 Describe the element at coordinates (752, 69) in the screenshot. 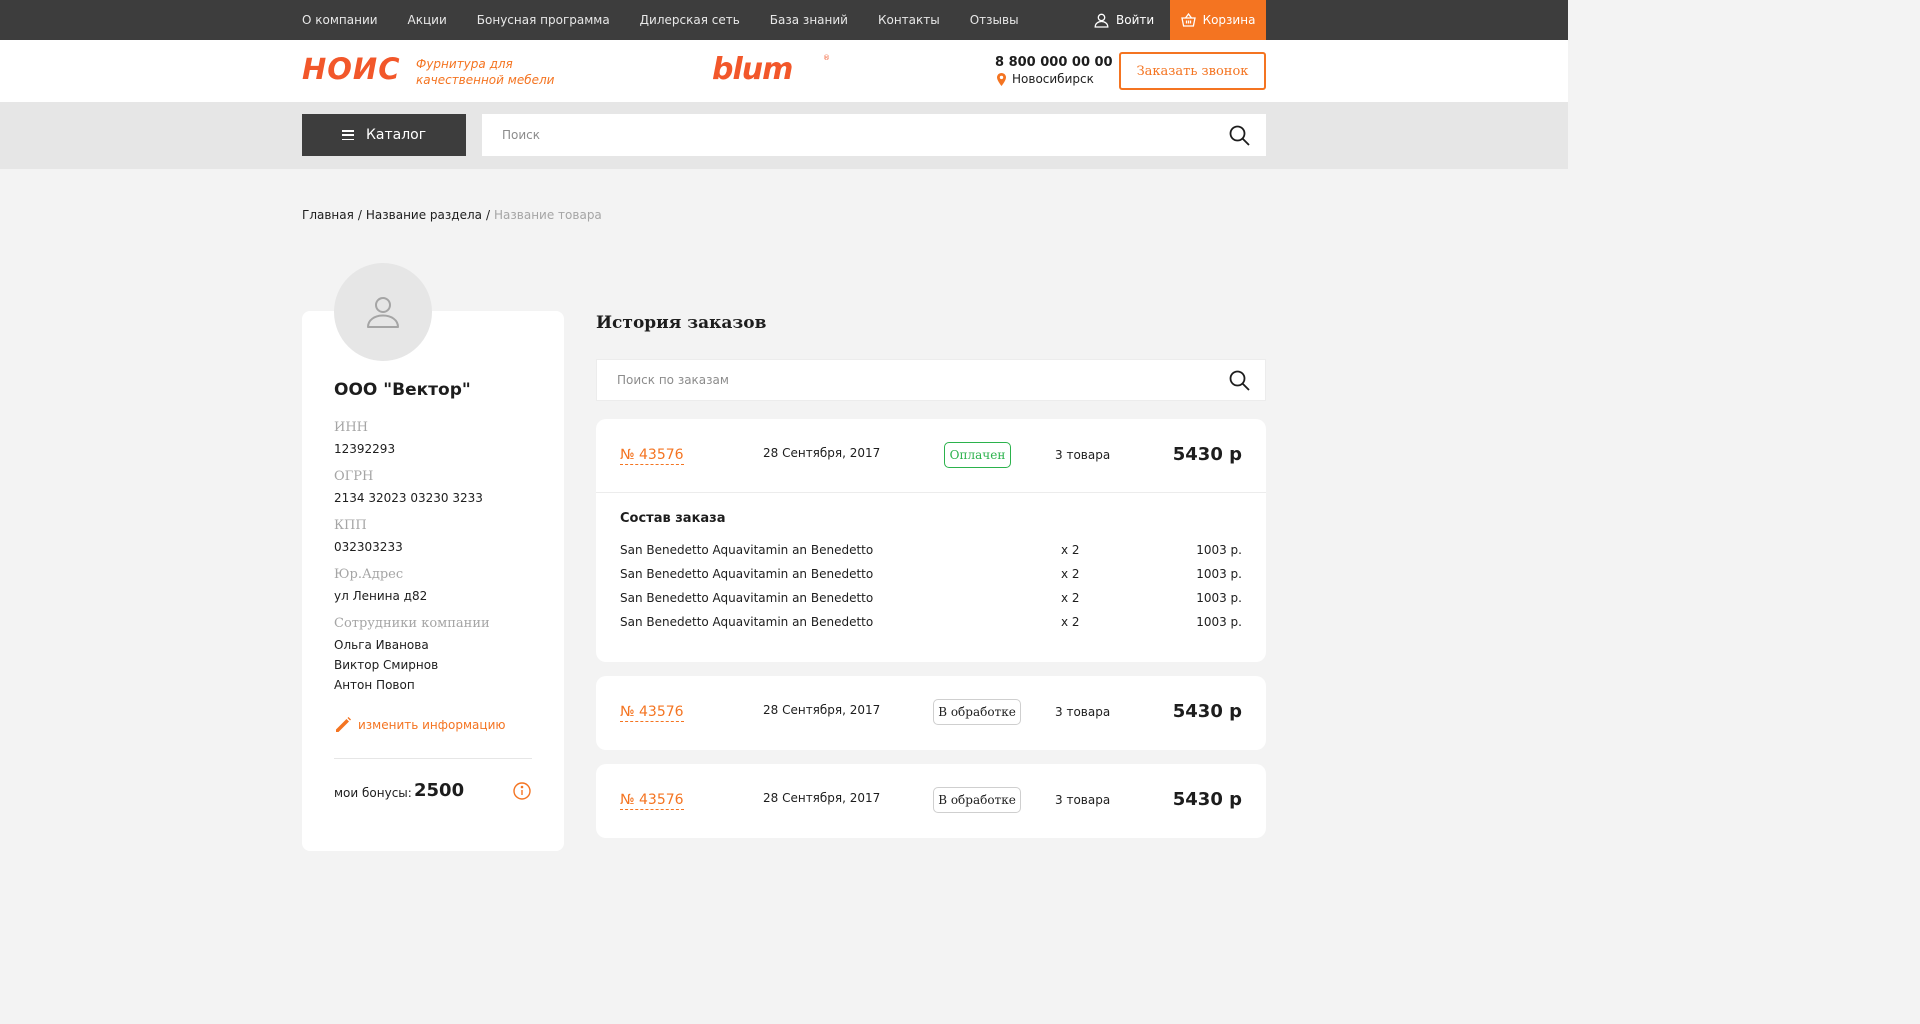

I see `brand-logo: blum` at that location.